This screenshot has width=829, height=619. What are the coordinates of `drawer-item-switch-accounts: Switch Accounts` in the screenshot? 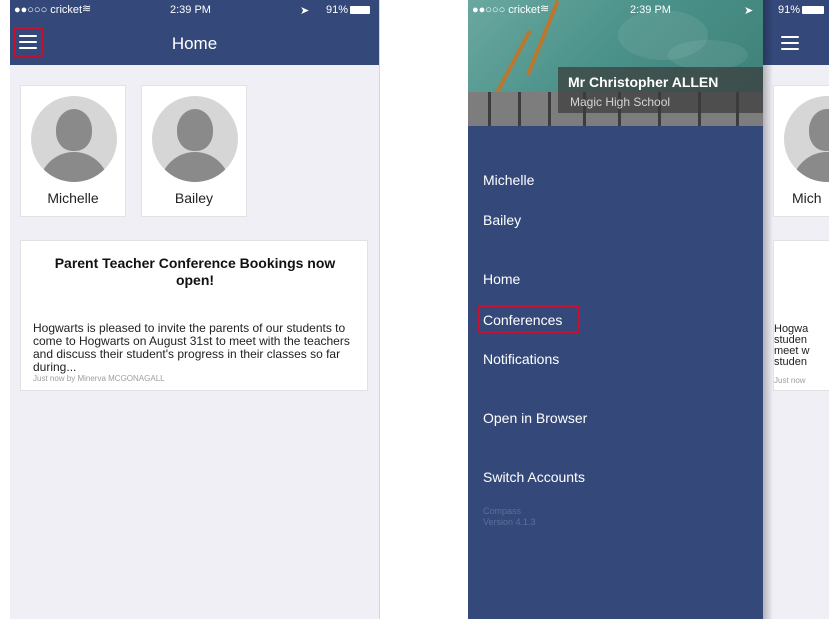 It's located at (534, 477).